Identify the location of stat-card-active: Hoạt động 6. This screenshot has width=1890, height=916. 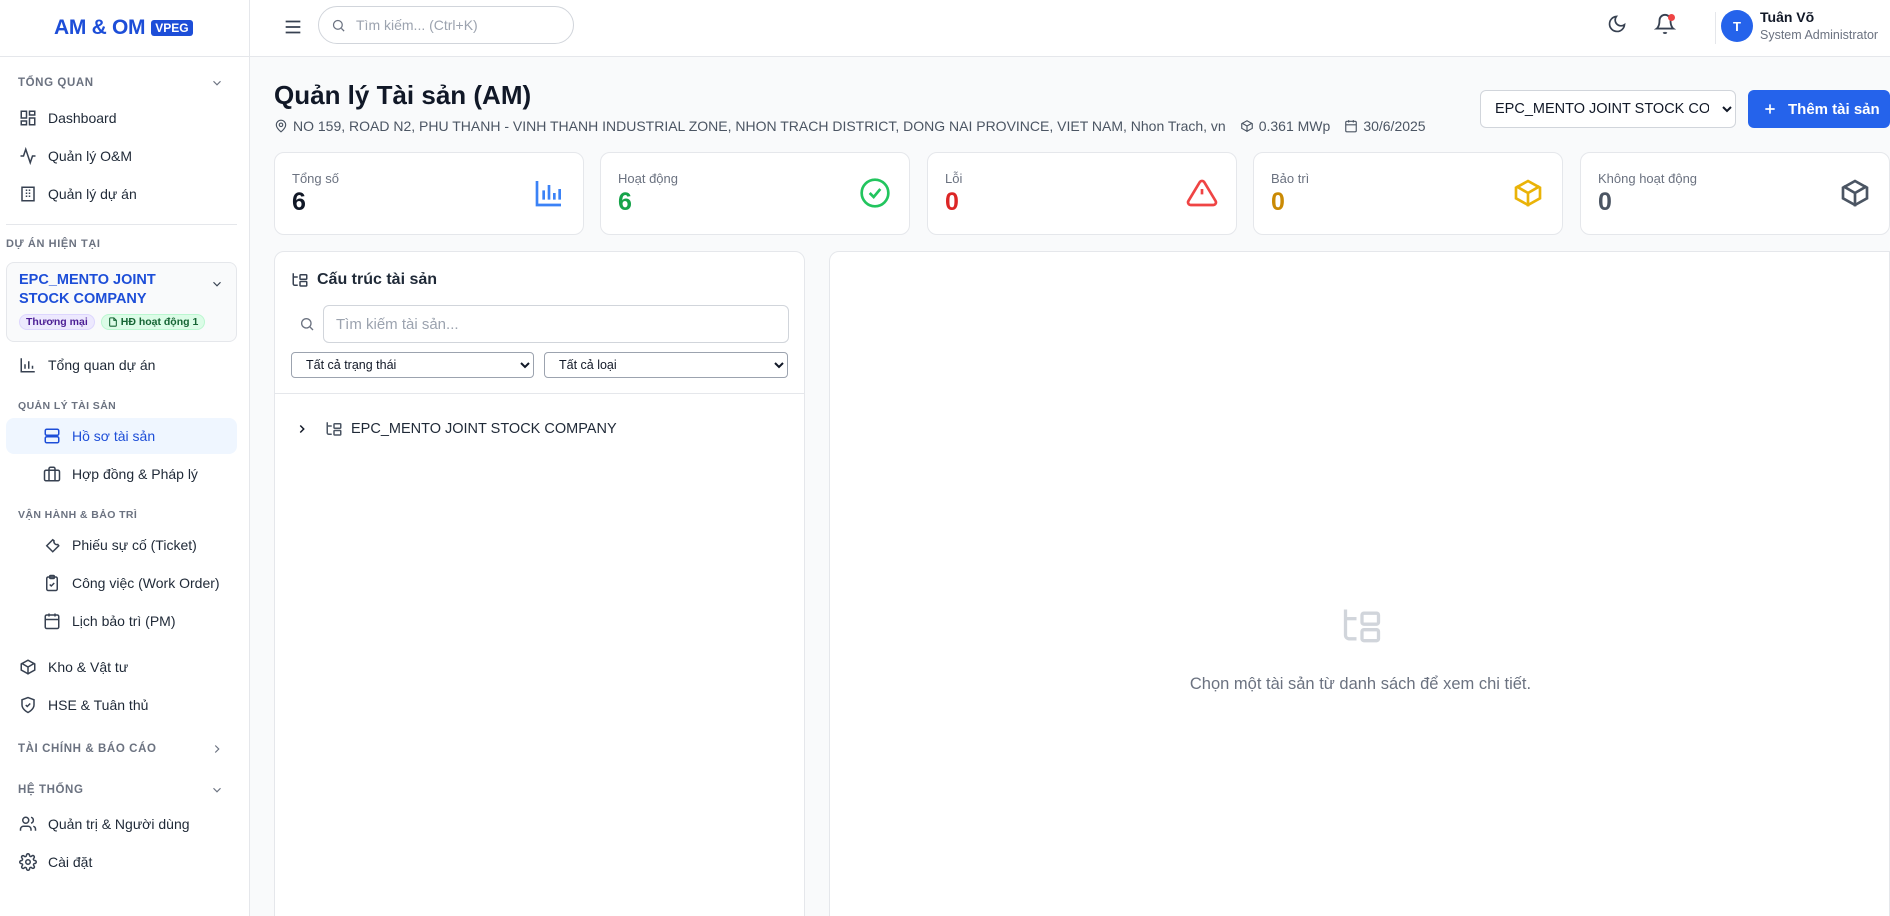
(755, 193).